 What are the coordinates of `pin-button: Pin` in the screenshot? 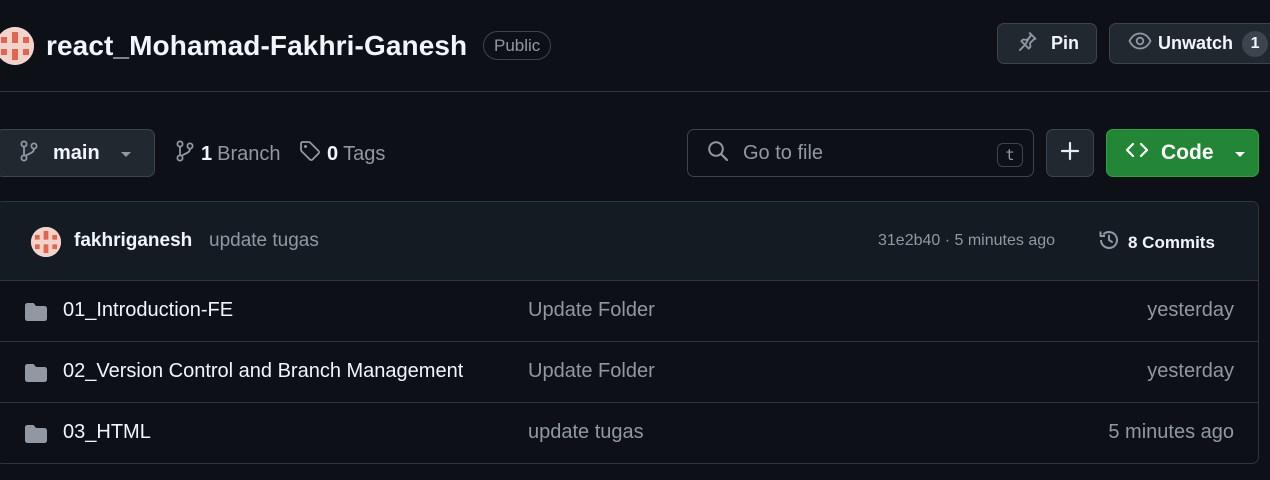 It's located at (1047, 43).